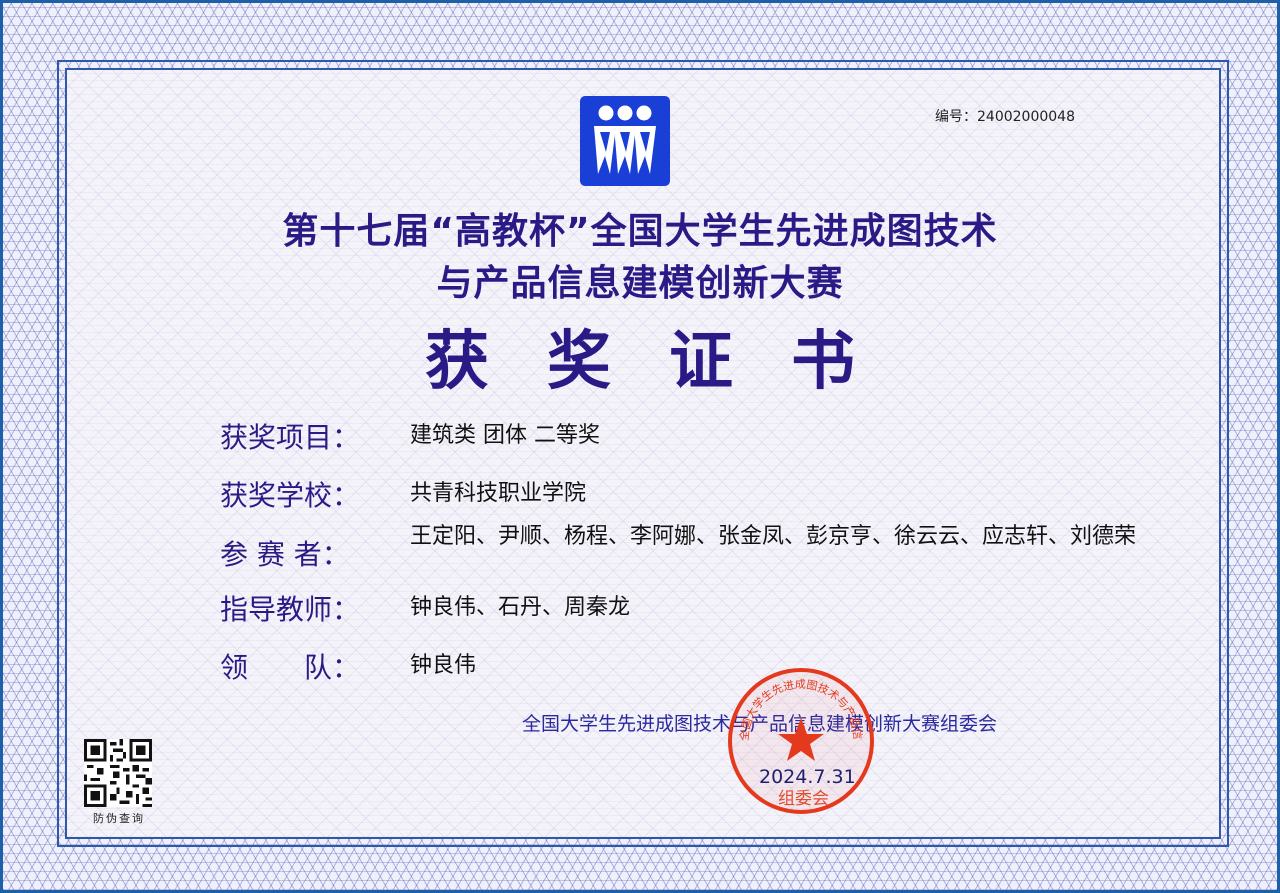  Describe the element at coordinates (520, 607) in the screenshot. I see `field-value: 钟良伟、石丹、周秦龙` at that location.